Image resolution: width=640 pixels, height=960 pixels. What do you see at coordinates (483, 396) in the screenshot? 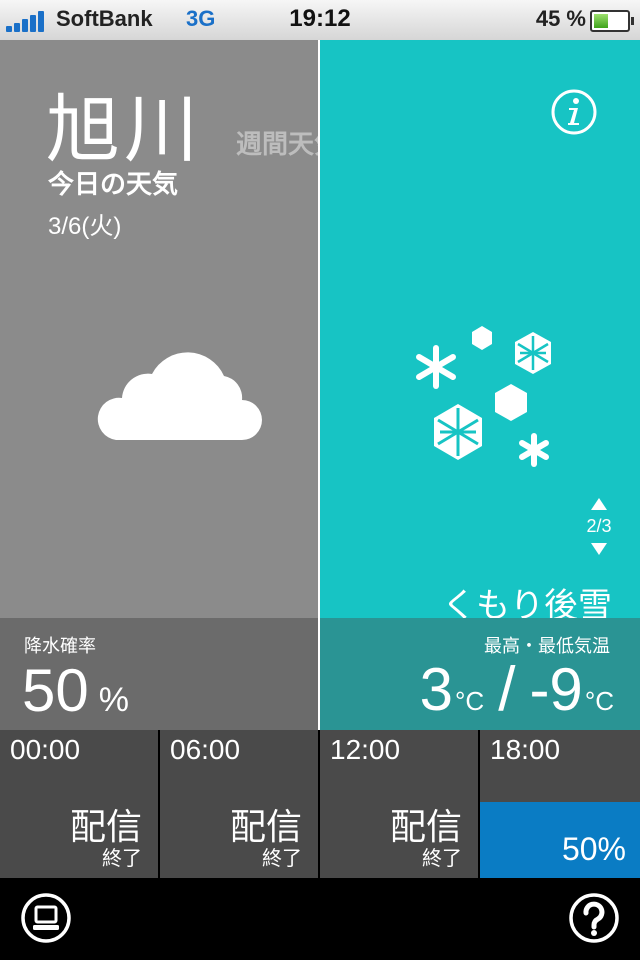
I see `snow-icon` at bounding box center [483, 396].